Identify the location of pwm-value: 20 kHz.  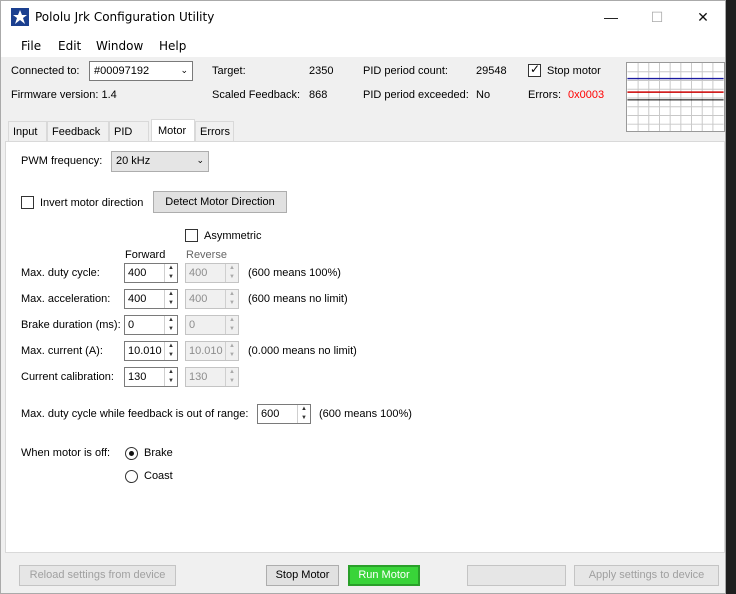
(133, 161).